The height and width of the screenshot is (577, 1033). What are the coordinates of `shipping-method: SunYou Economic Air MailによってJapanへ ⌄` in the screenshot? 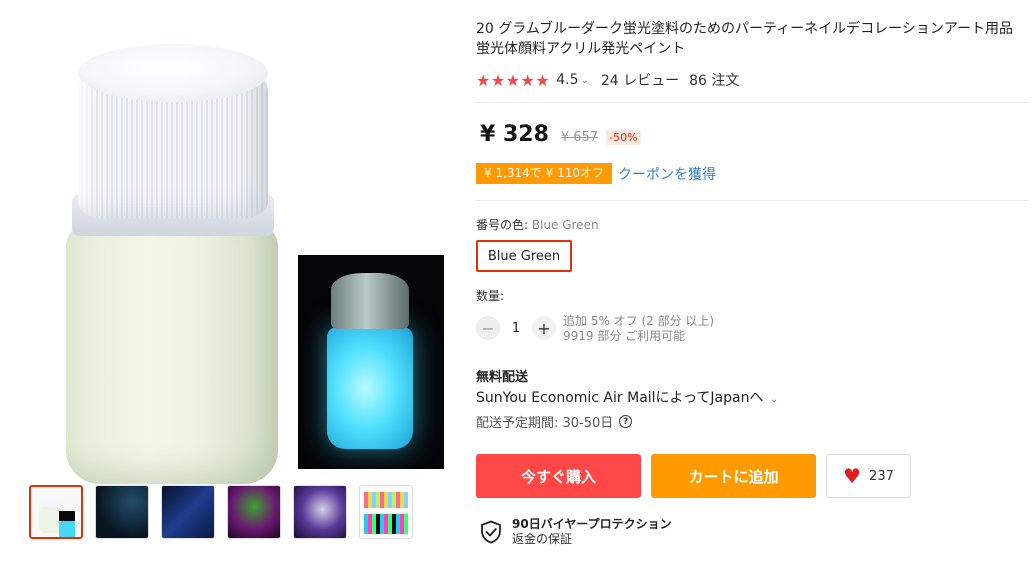 It's located at (627, 397).